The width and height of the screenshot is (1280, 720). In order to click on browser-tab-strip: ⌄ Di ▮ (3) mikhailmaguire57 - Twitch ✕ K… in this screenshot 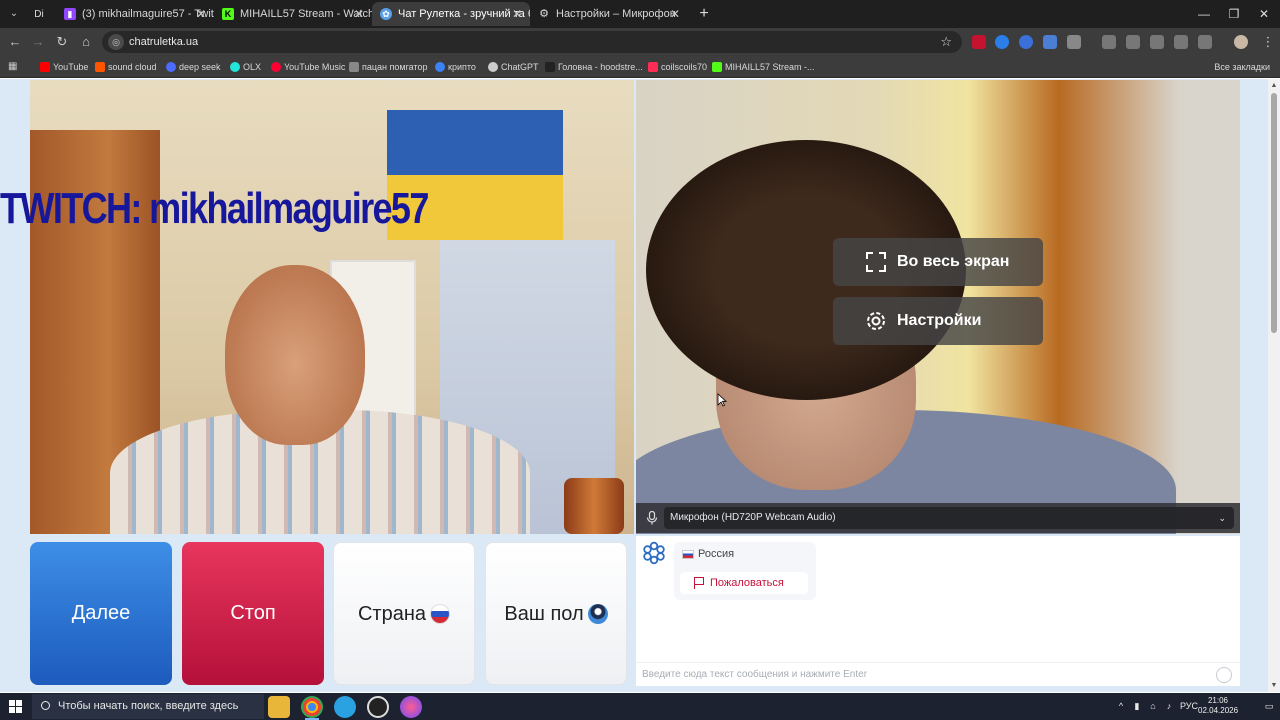, I will do `click(640, 14)`.